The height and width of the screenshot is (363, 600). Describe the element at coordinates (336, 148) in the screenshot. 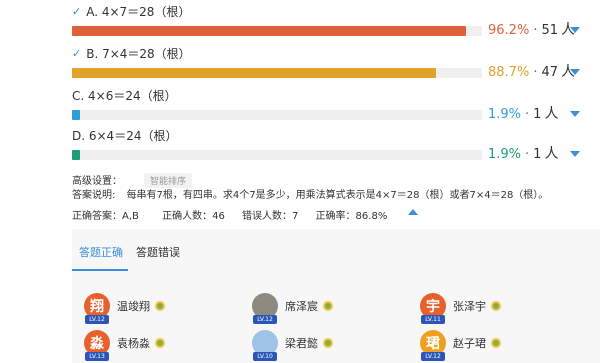

I see `option-d: D. 6×4＝24（根） 1.9% · 1 人` at that location.